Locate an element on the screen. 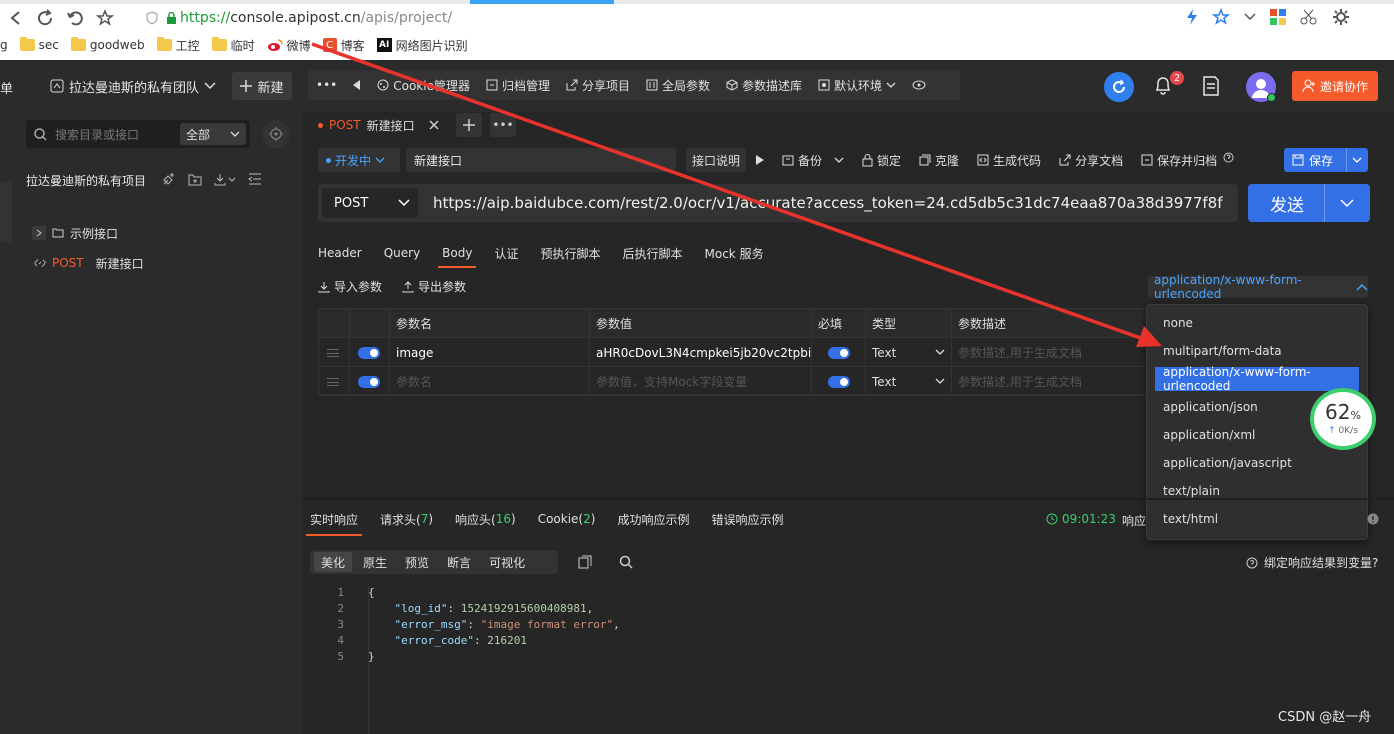 Image resolution: width=1394 pixels, height=734 pixels. tab-realtime-response: 实时响应 is located at coordinates (334, 521).